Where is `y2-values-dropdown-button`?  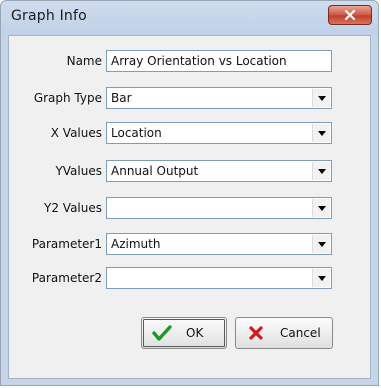 y2-values-dropdown-button is located at coordinates (321, 208).